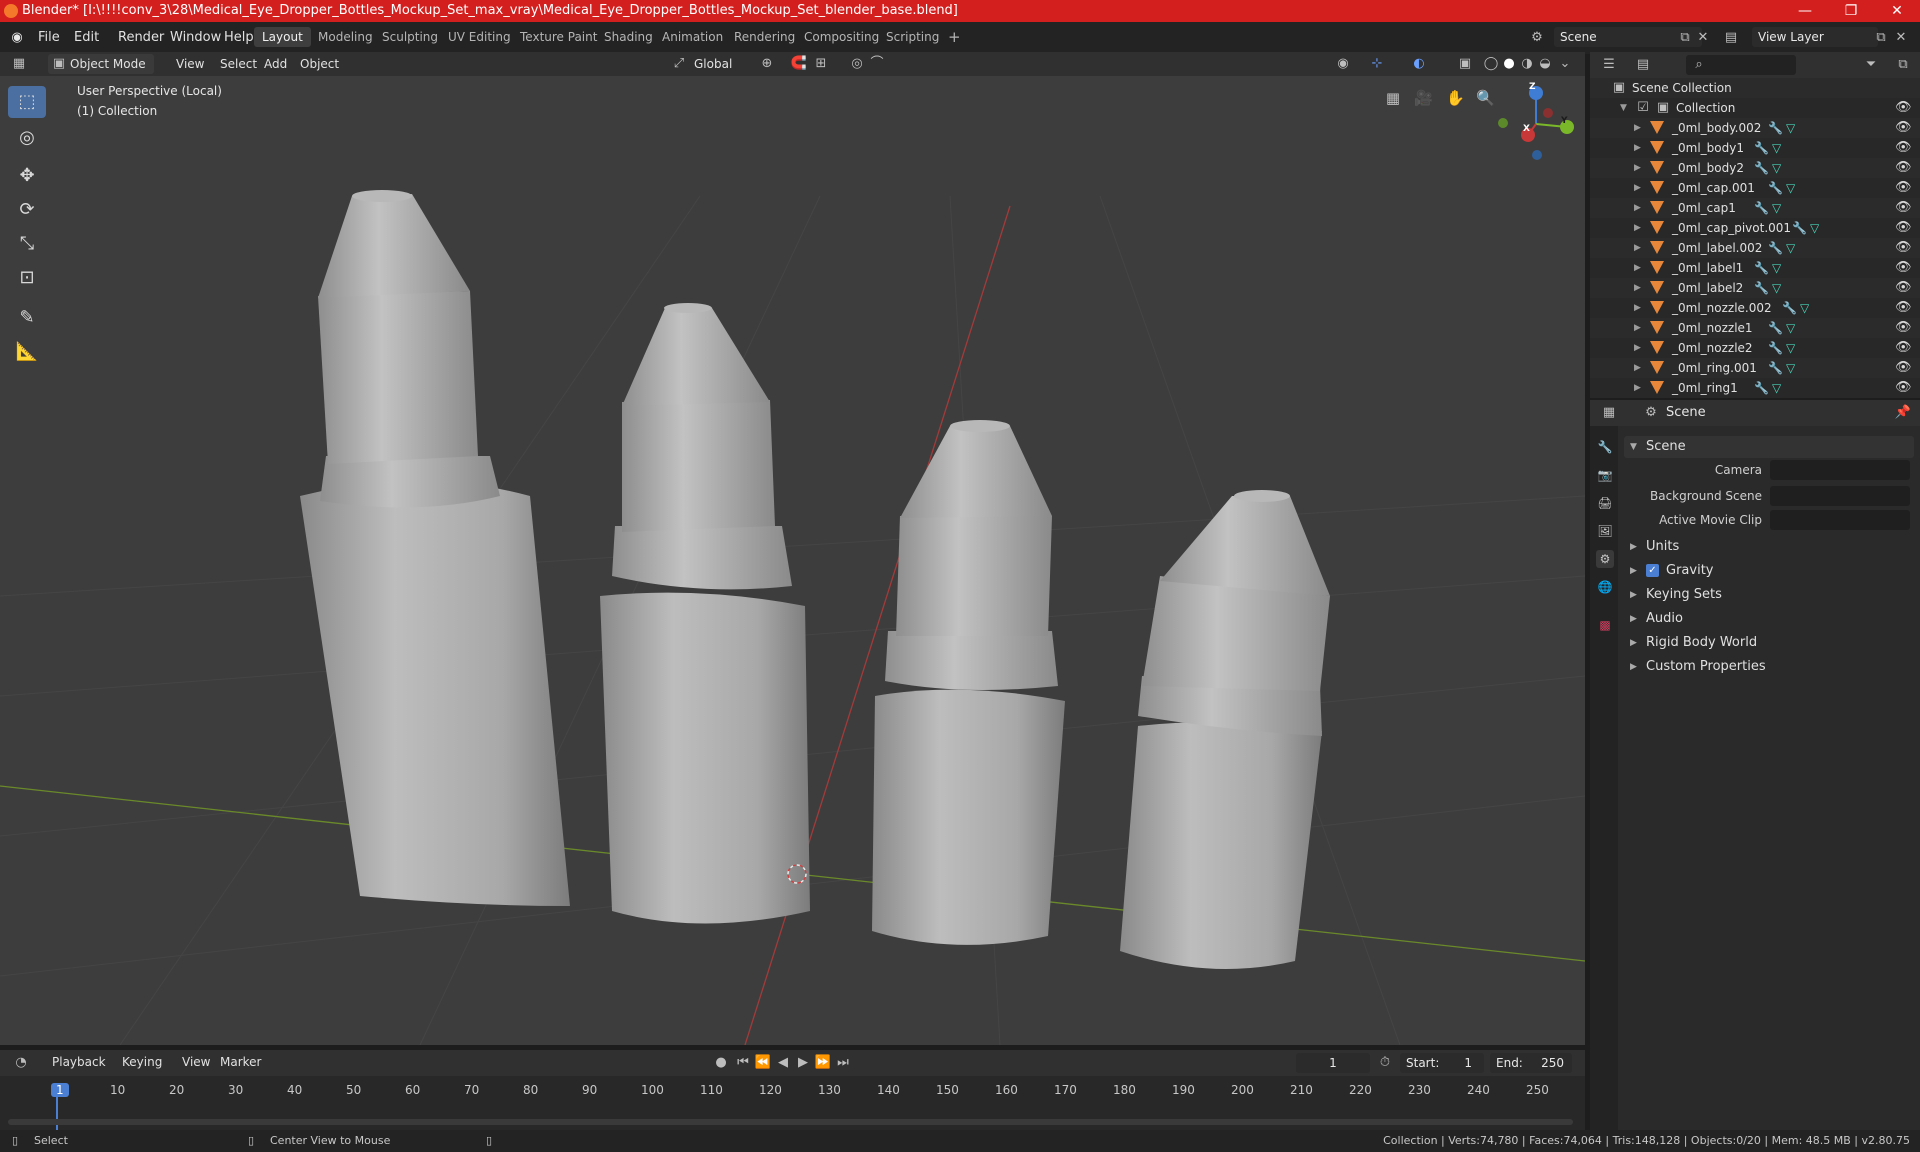 The image size is (1920, 1152). Describe the element at coordinates (1815, 37) in the screenshot. I see `view-layer-field: View Layer` at that location.